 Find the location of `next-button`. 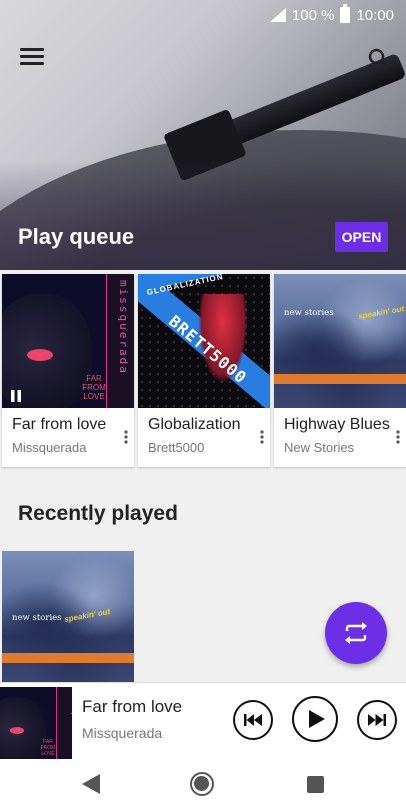

next-button is located at coordinates (377, 720).